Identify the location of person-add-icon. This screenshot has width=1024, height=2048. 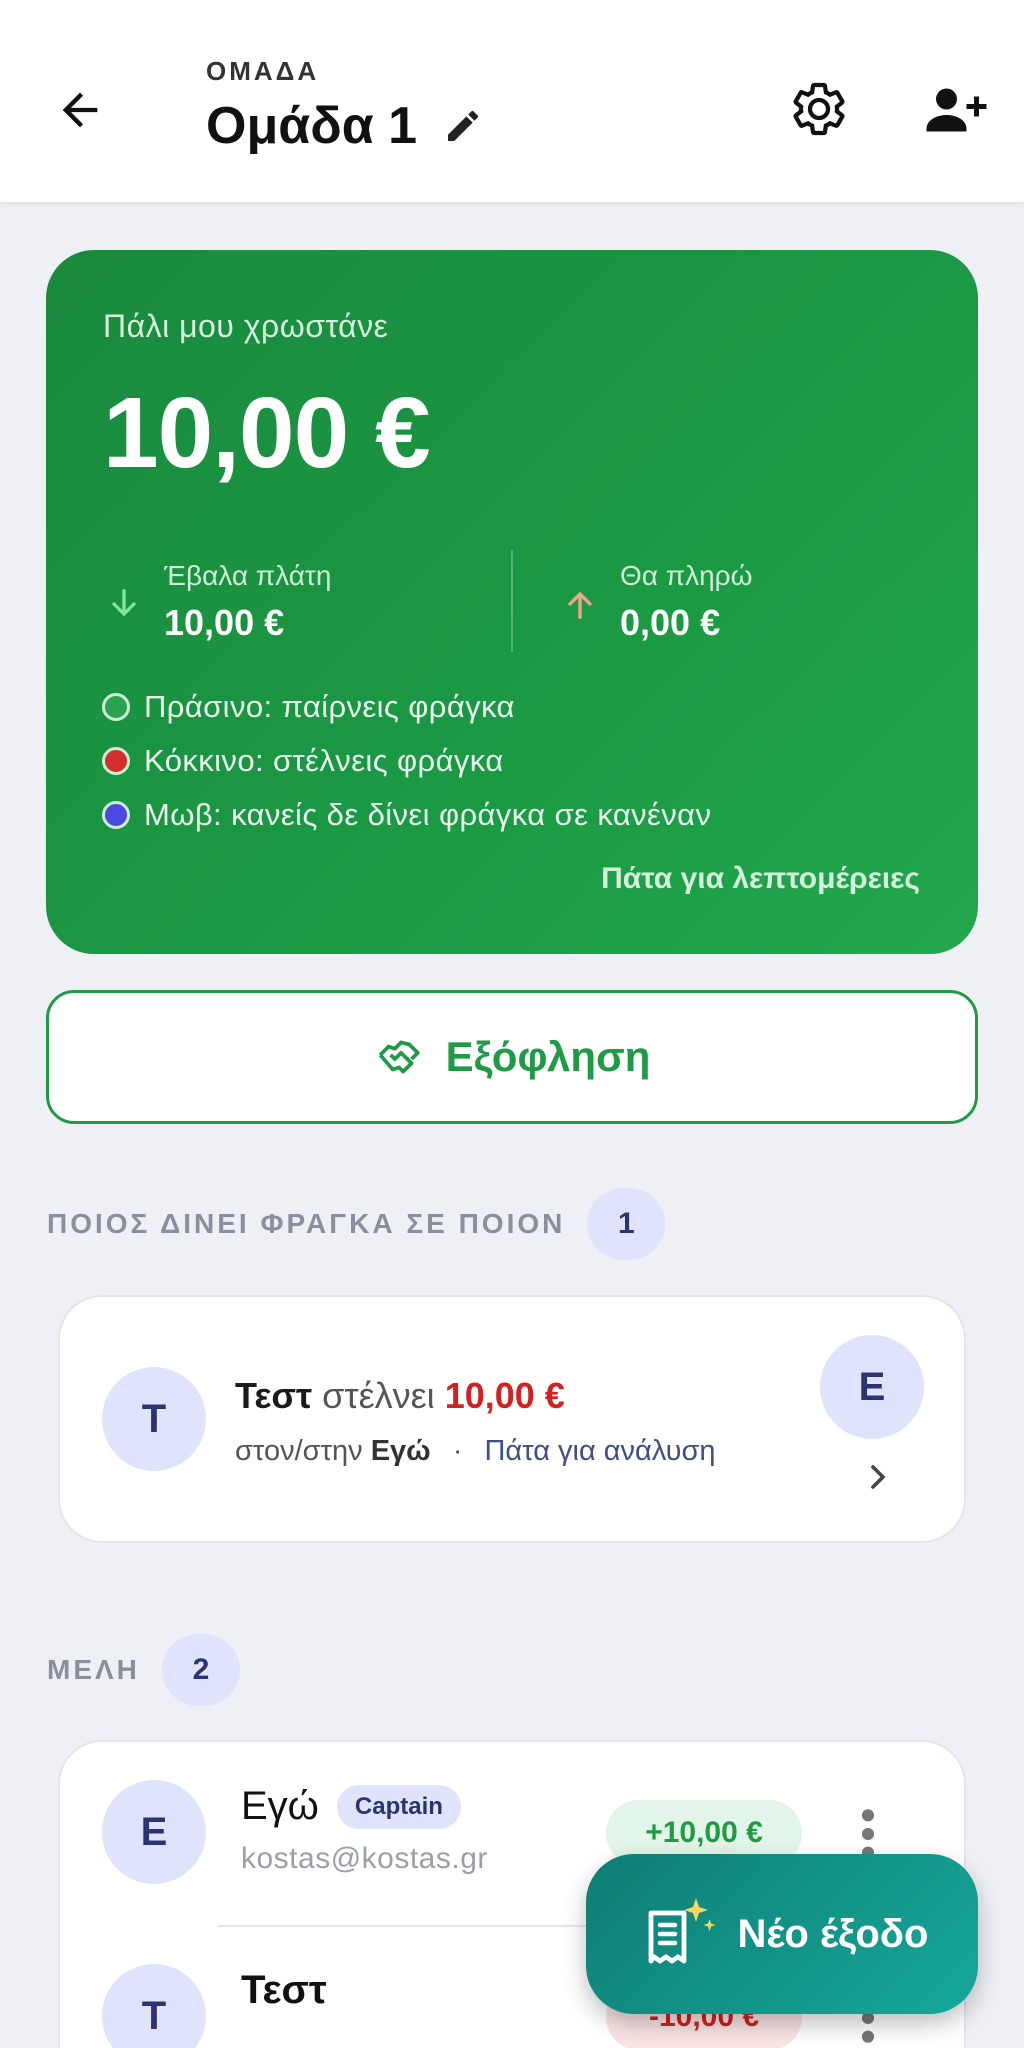
(956, 110).